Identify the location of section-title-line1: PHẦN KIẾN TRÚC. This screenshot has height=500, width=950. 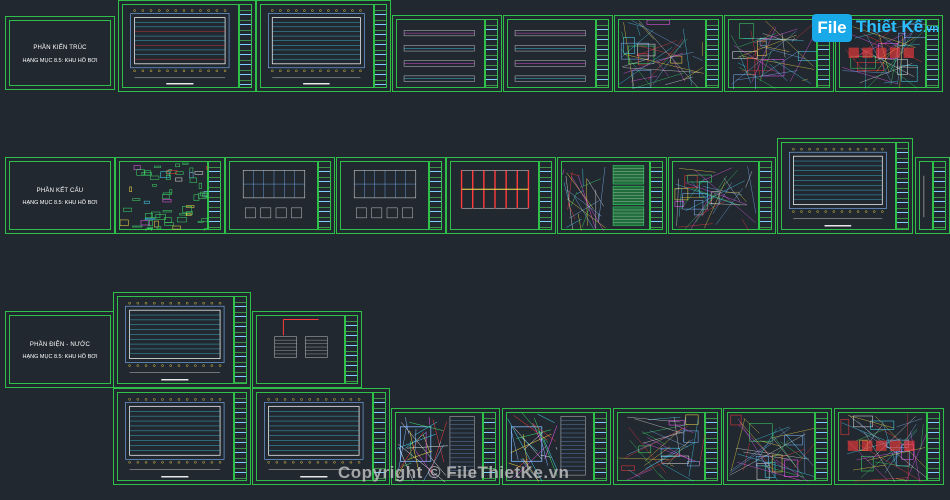
(60, 48).